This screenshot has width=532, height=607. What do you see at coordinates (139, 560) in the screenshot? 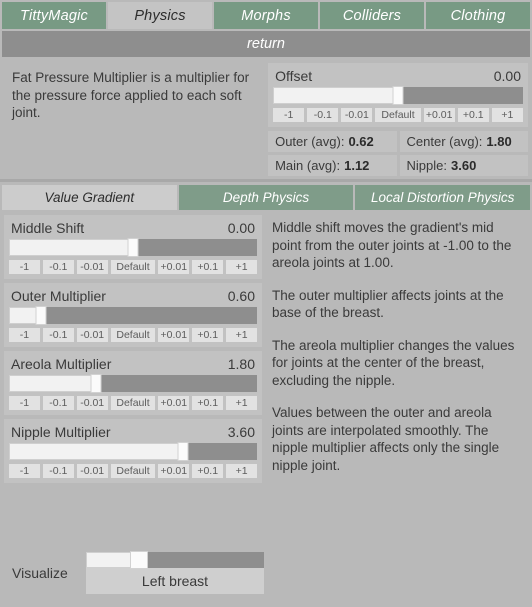
I see `visualize-slider-handle` at bounding box center [139, 560].